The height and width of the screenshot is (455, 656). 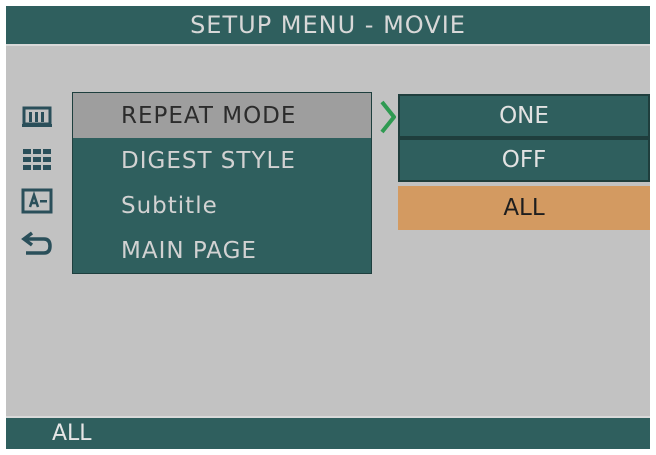 I want to click on status-text: ALL, so click(x=72, y=433).